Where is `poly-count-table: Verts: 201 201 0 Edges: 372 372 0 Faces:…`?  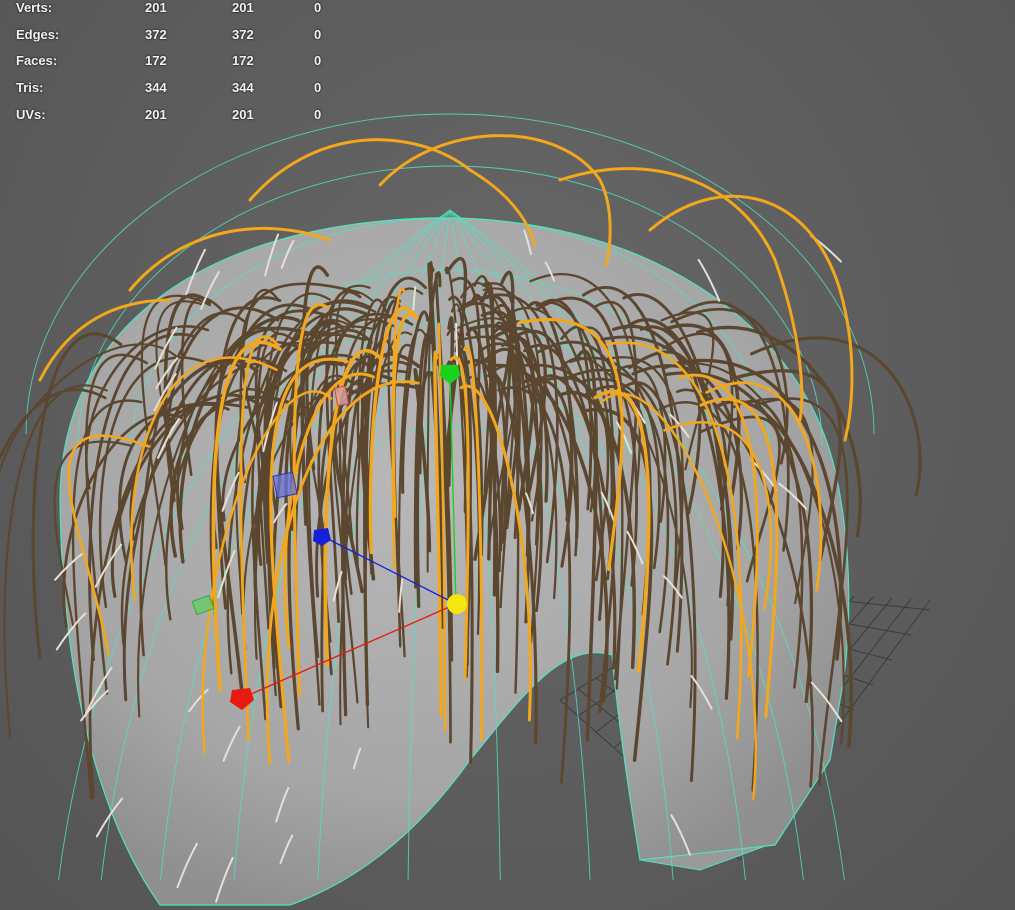 poly-count-table: Verts: 201 201 0 Edges: 372 372 0 Faces:… is located at coordinates (185, 64).